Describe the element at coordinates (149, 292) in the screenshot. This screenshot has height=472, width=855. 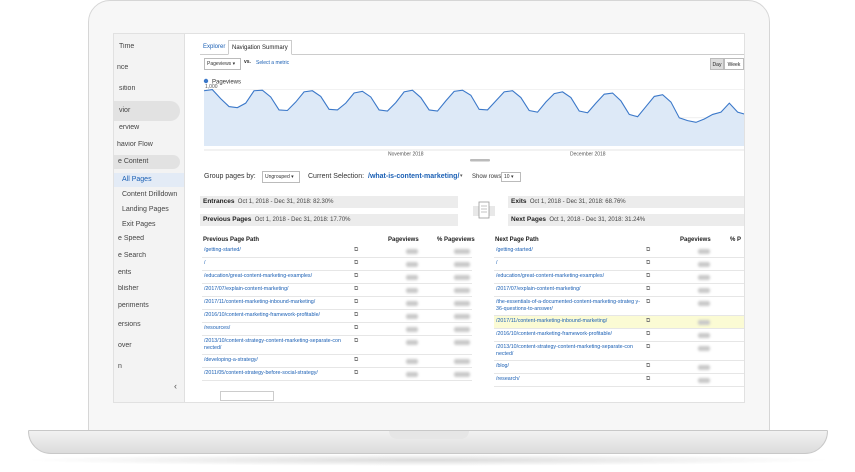
I see `sidebar-item-publisher: blisher` at that location.